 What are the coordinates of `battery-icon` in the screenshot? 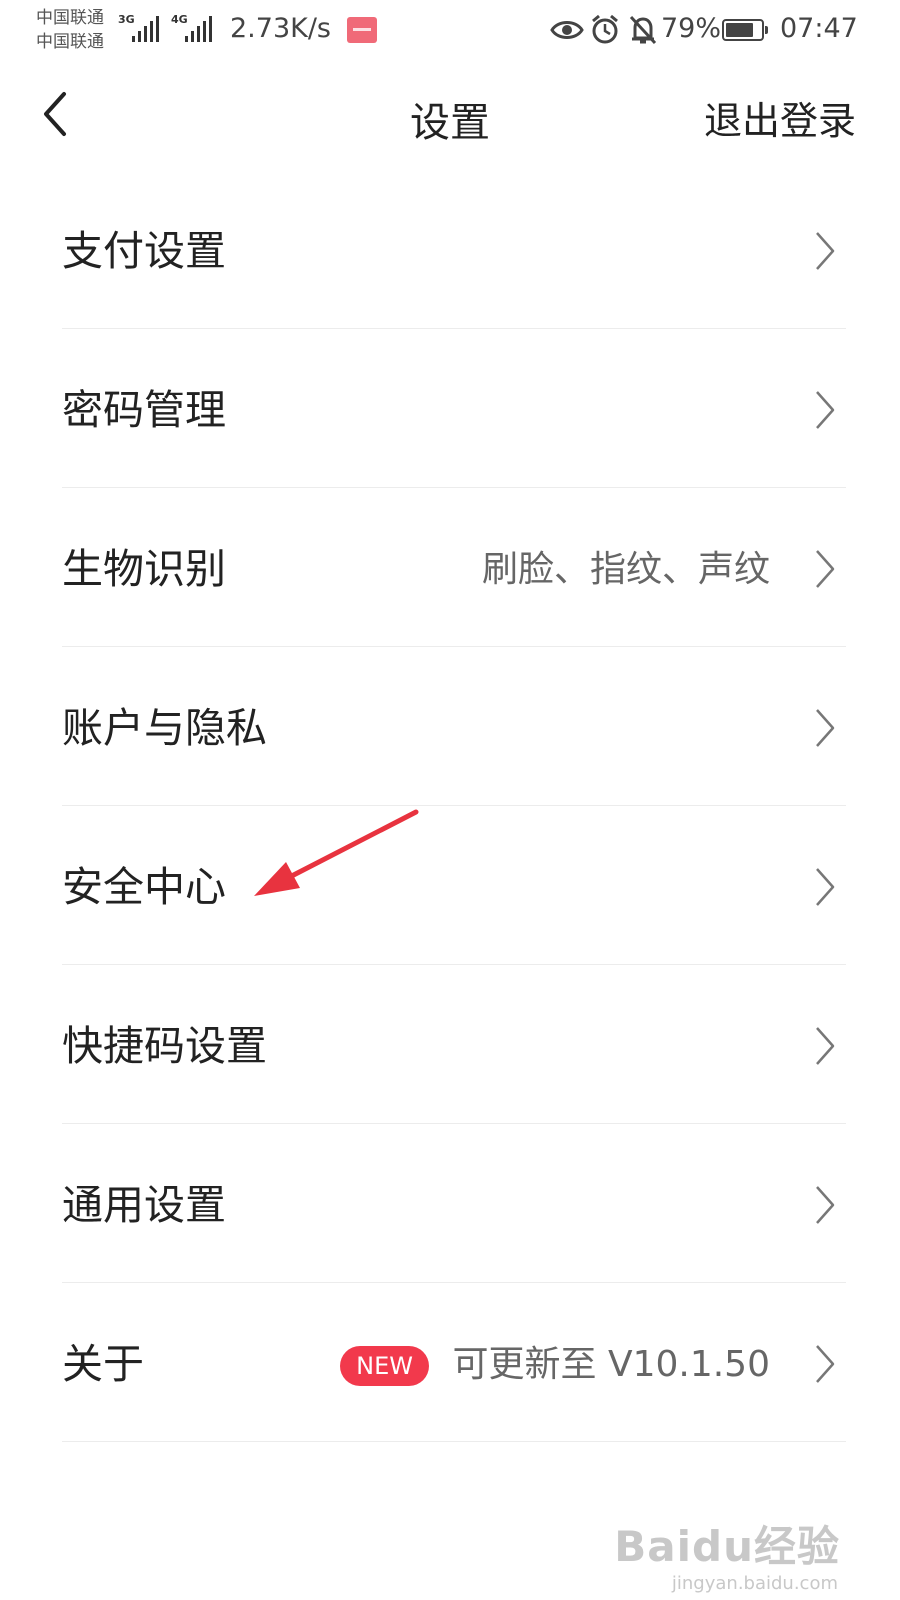 It's located at (745, 30).